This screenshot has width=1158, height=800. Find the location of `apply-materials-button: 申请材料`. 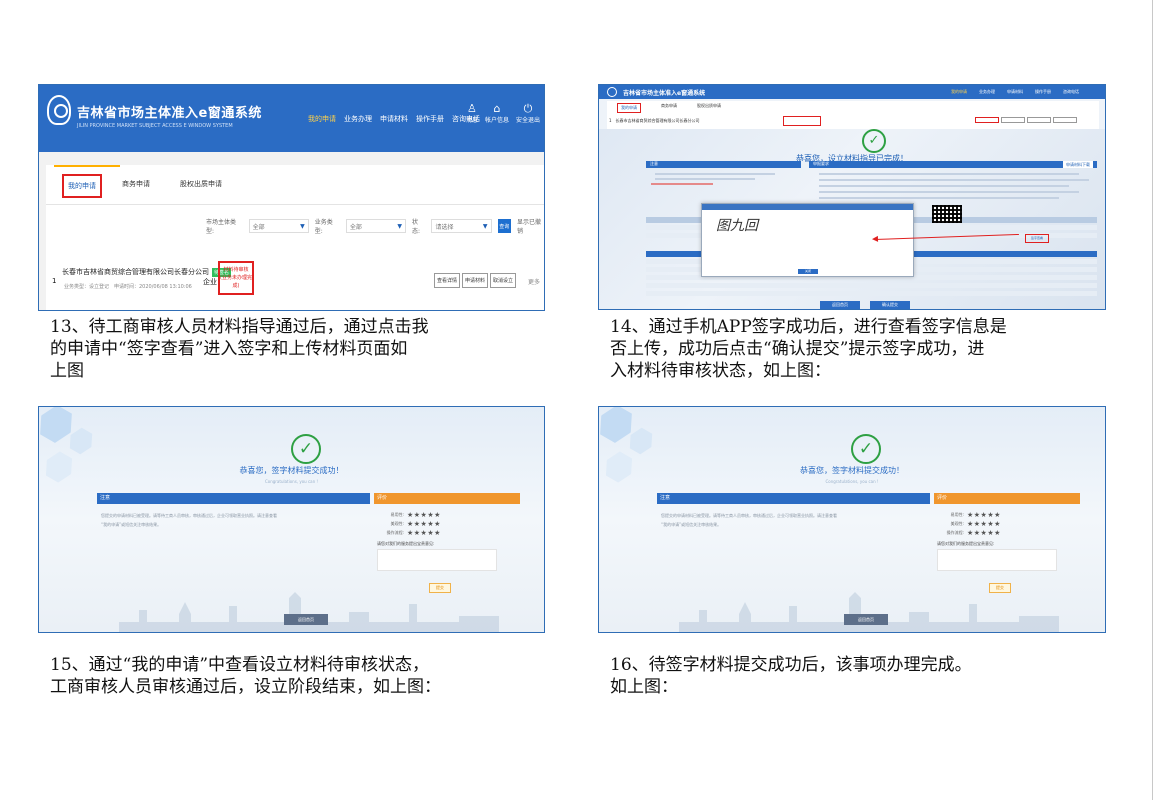

apply-materials-button: 申请材料 is located at coordinates (474, 280).